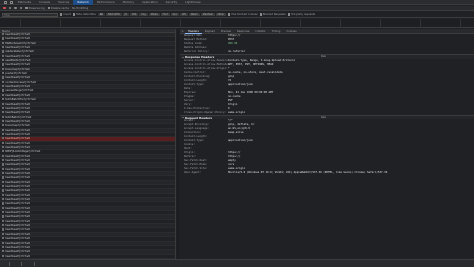 This screenshot has height=267, width=474. What do you see at coordinates (101, 14) in the screenshot?
I see `filter-chip-all: All` at bounding box center [101, 14].